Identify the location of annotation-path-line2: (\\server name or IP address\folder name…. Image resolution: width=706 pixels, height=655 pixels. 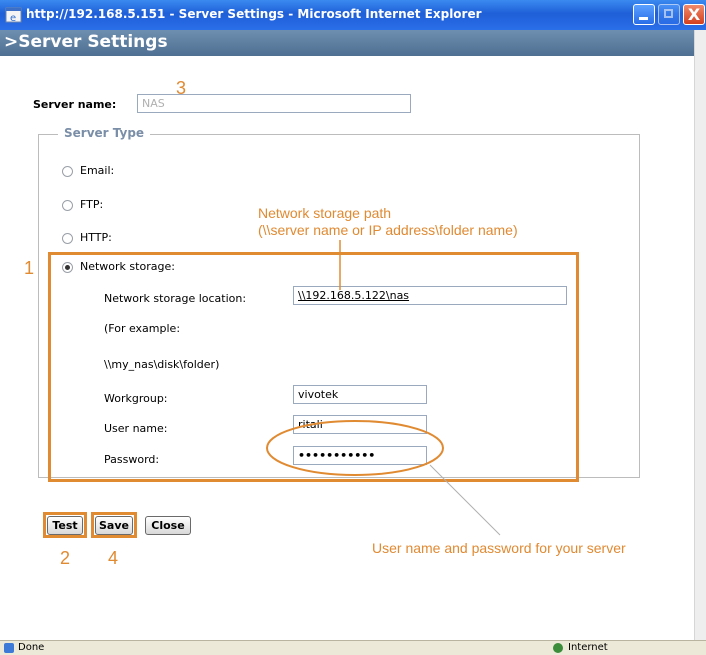
(388, 230).